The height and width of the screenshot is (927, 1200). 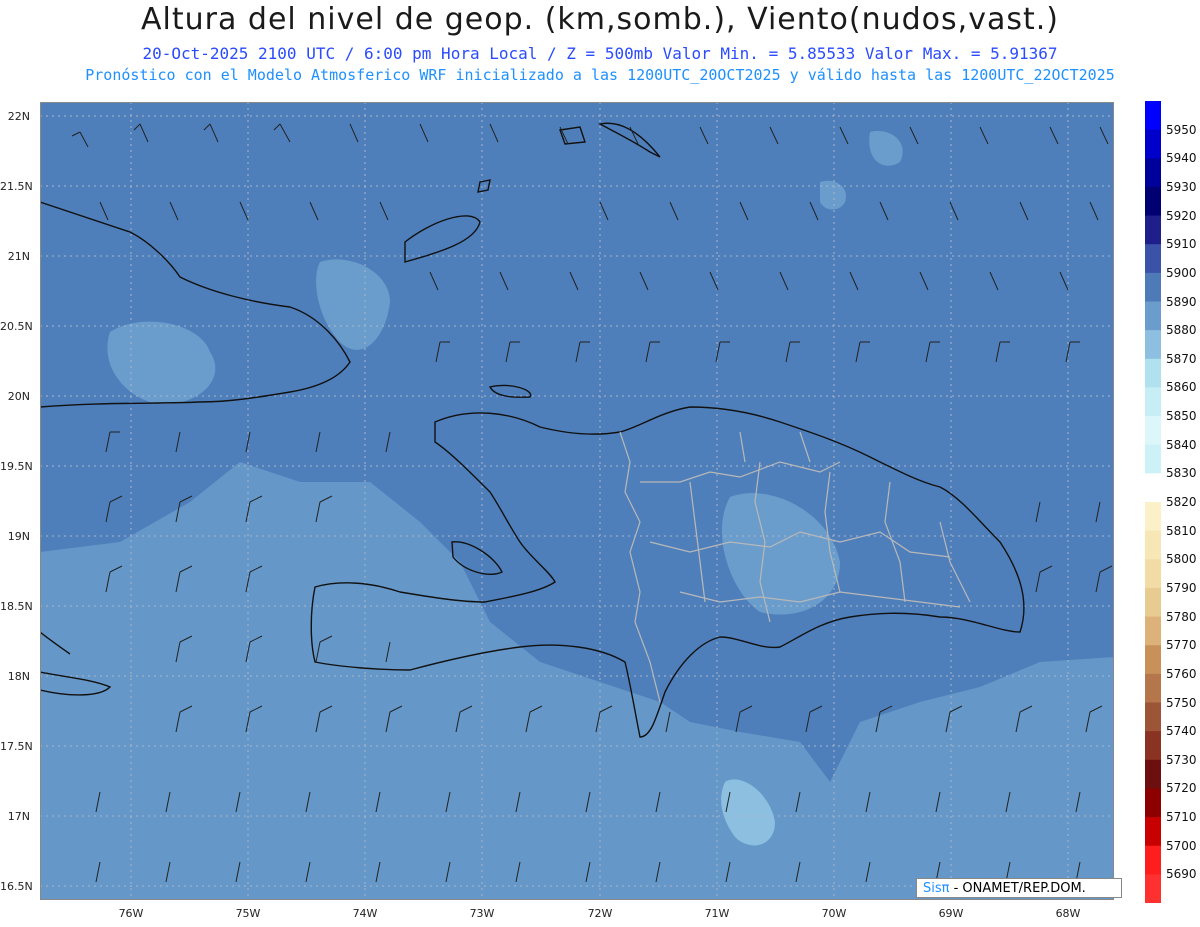 What do you see at coordinates (248, 913) in the screenshot?
I see `lon-label: 75W` at bounding box center [248, 913].